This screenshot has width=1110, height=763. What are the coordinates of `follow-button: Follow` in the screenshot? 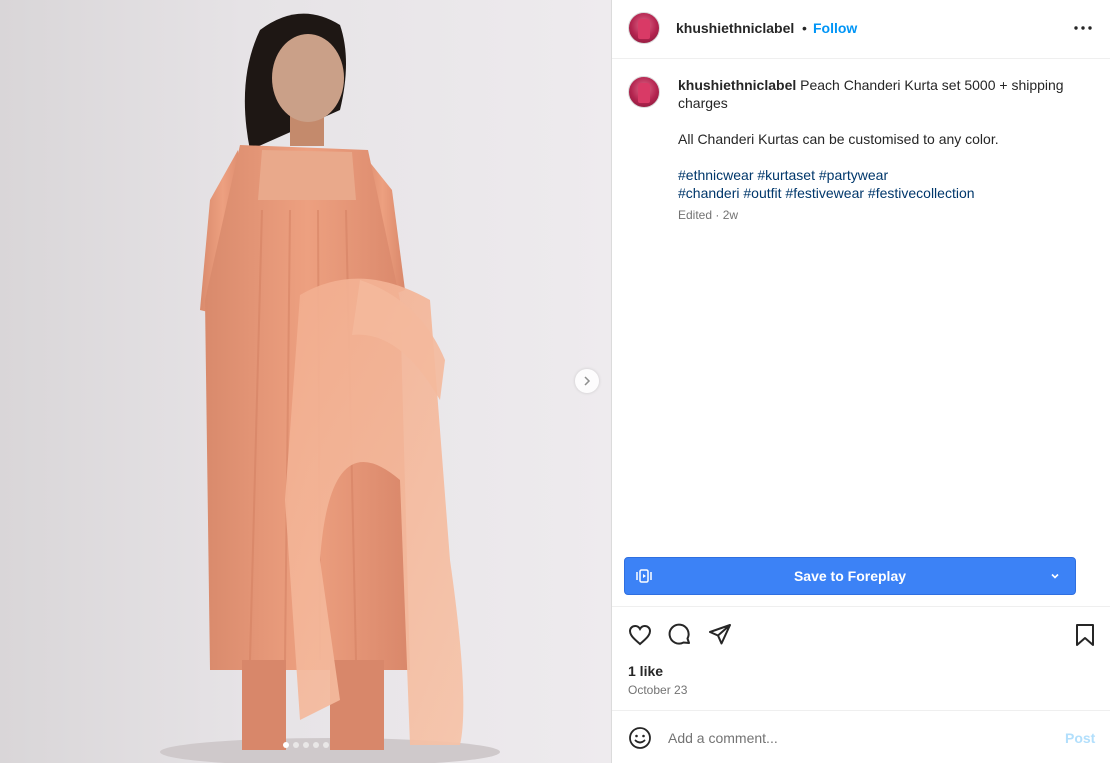 It's located at (835, 28).